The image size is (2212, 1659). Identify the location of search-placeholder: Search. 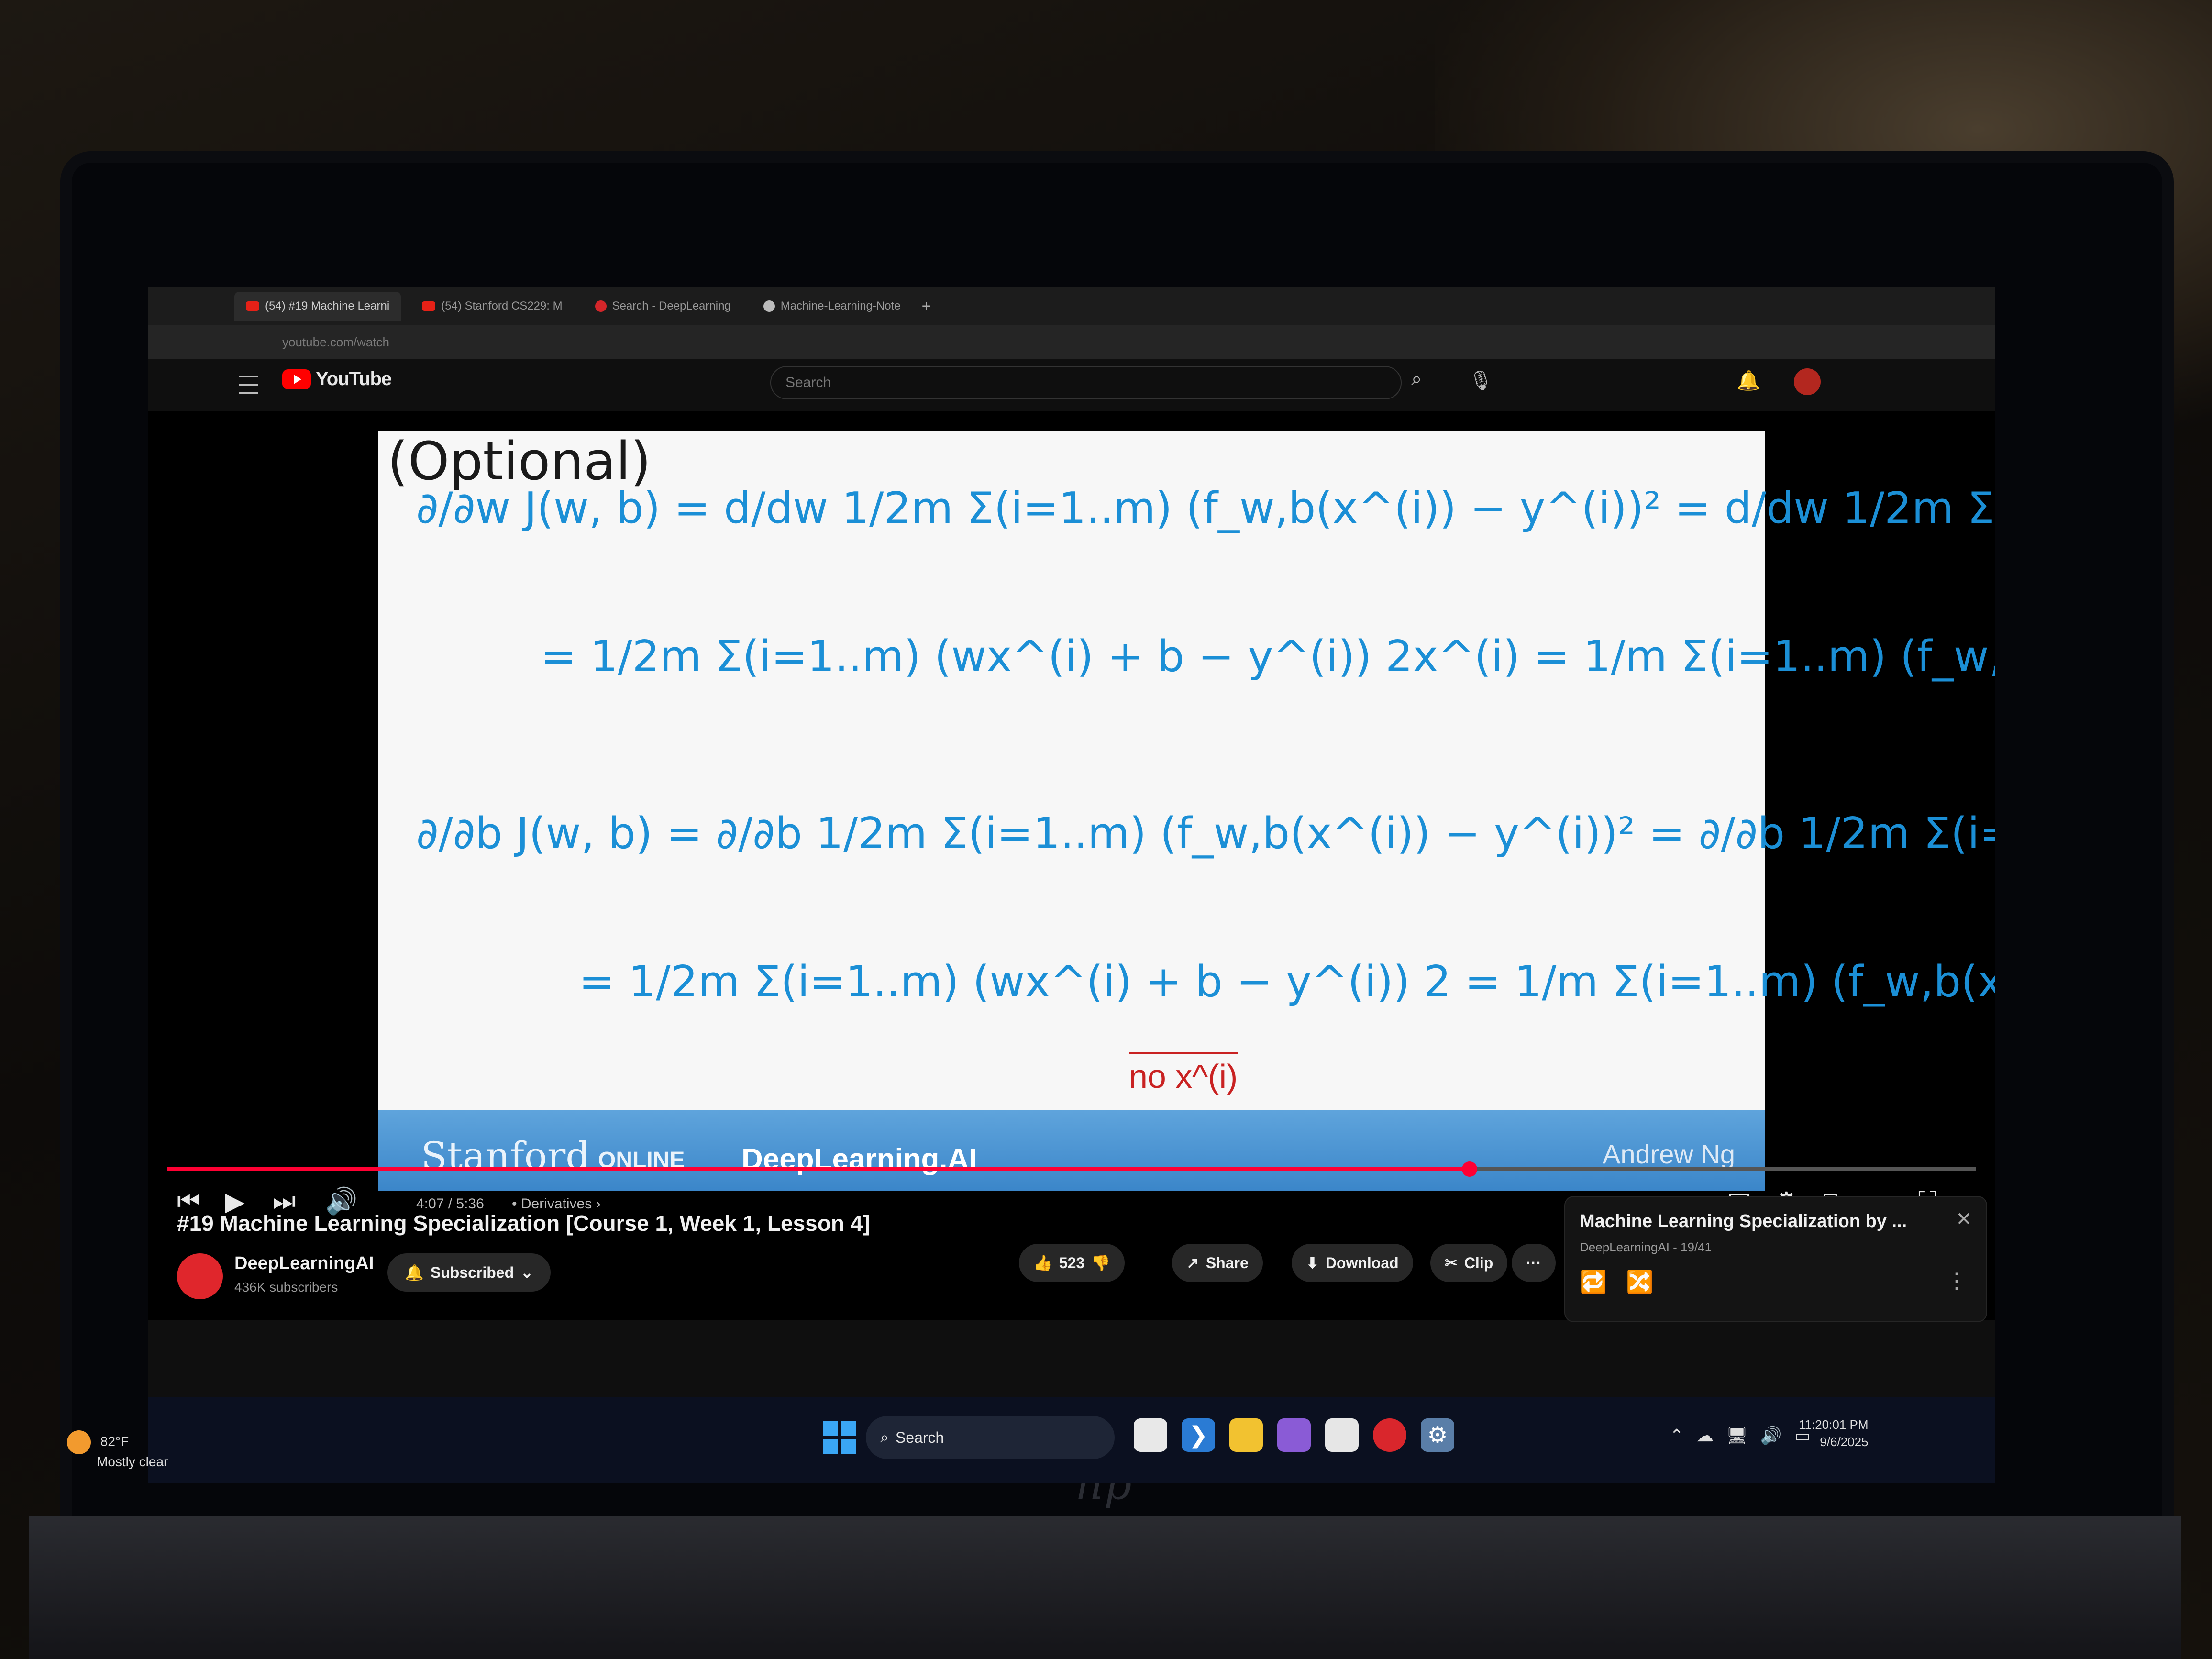
(808, 382).